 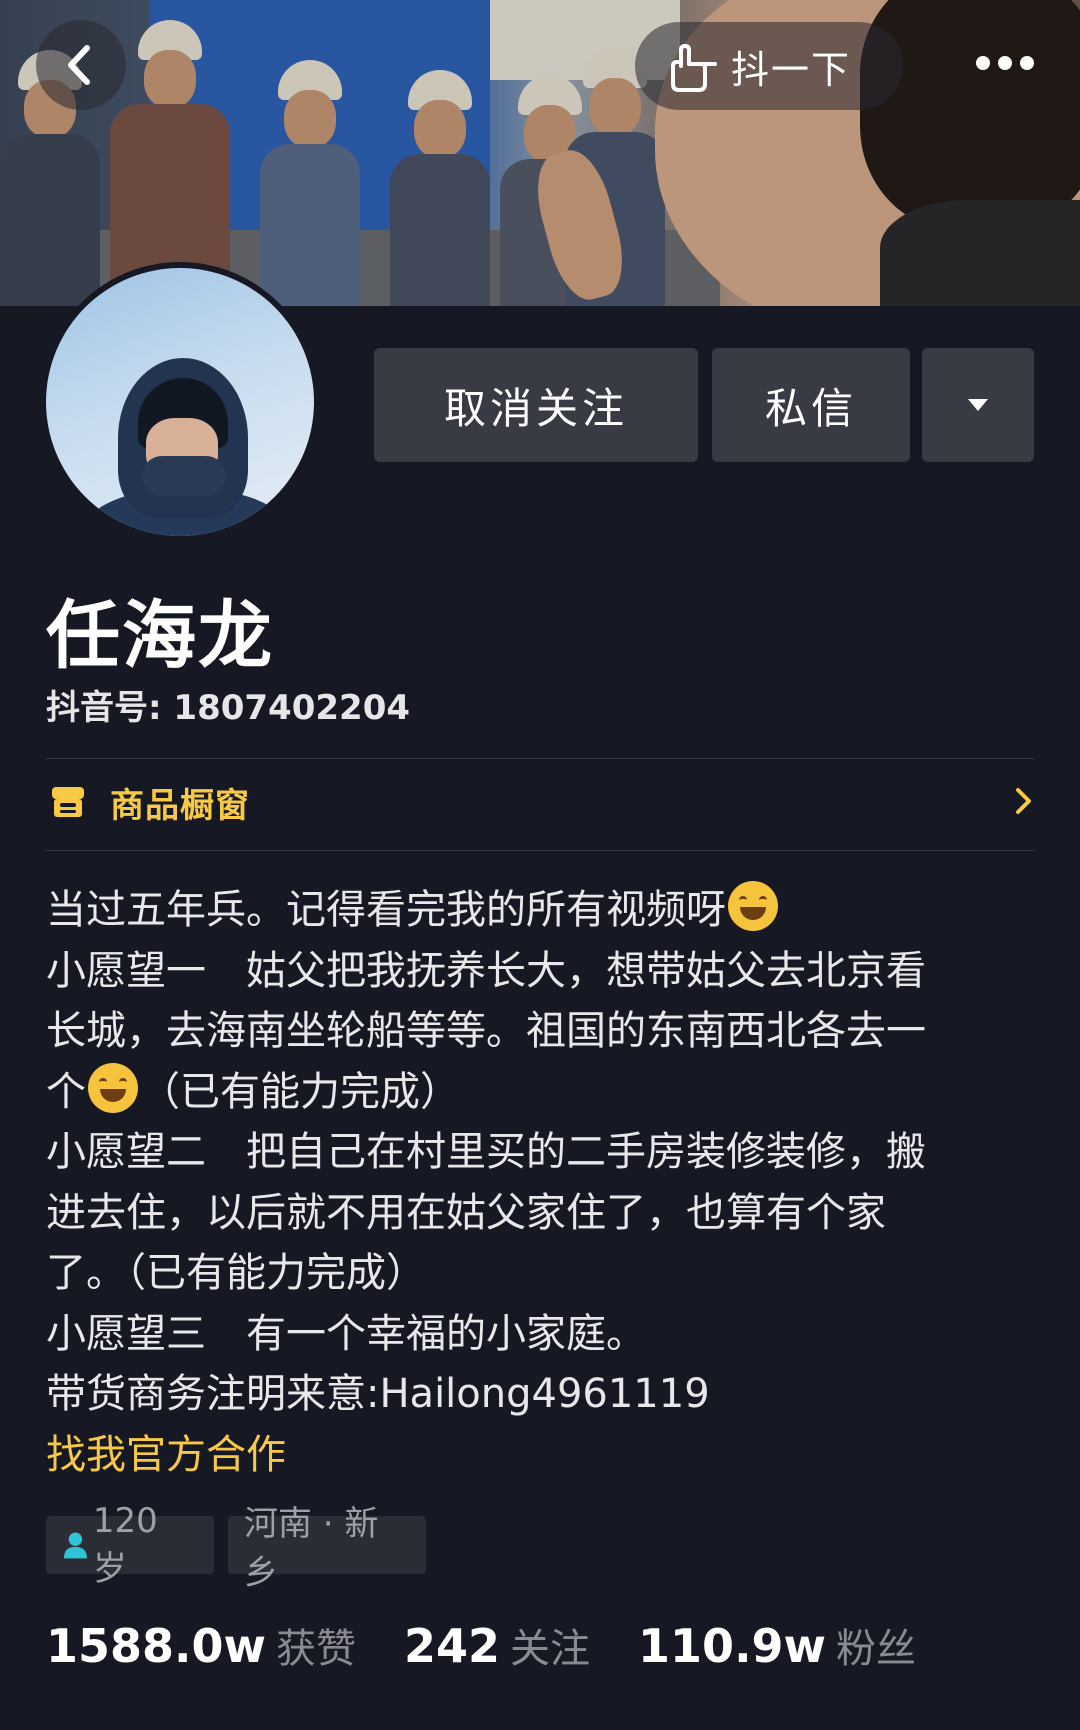 I want to click on grinning-emoji, so click(x=113, y=1087).